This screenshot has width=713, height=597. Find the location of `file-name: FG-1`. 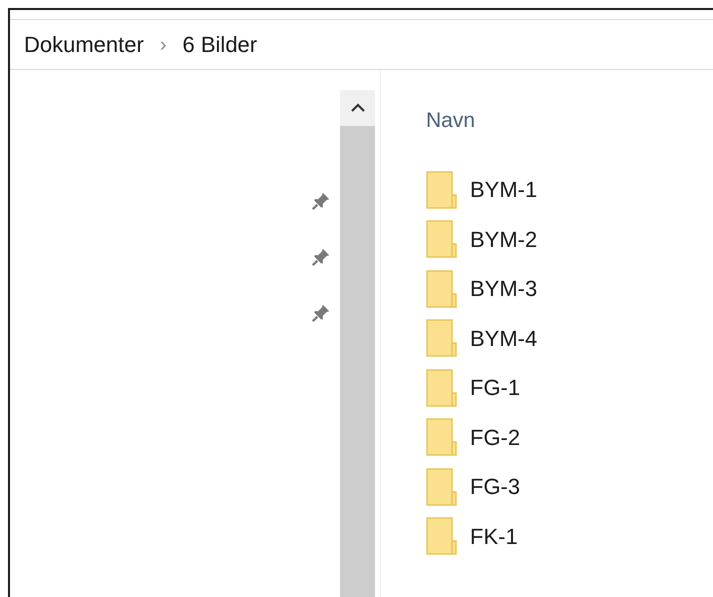

file-name: FG-1 is located at coordinates (495, 388).